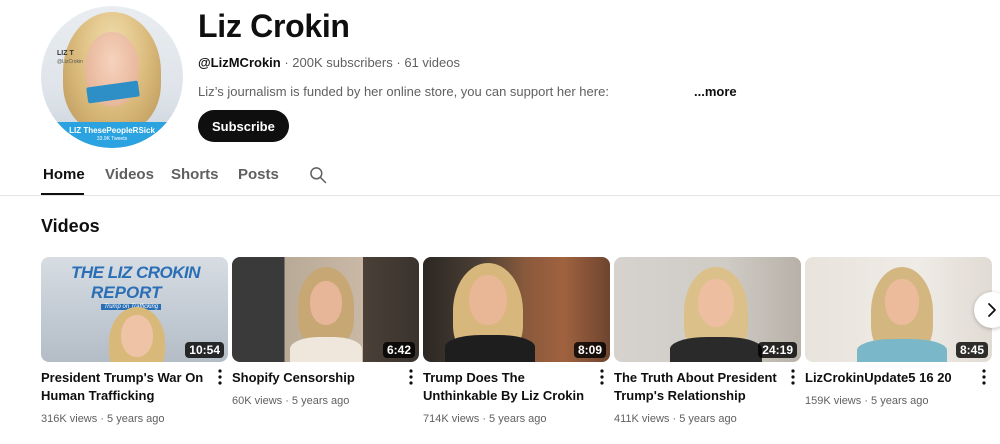 This screenshot has height=444, width=1000. What do you see at coordinates (243, 126) in the screenshot?
I see `subscribe-button: Subscribe` at bounding box center [243, 126].